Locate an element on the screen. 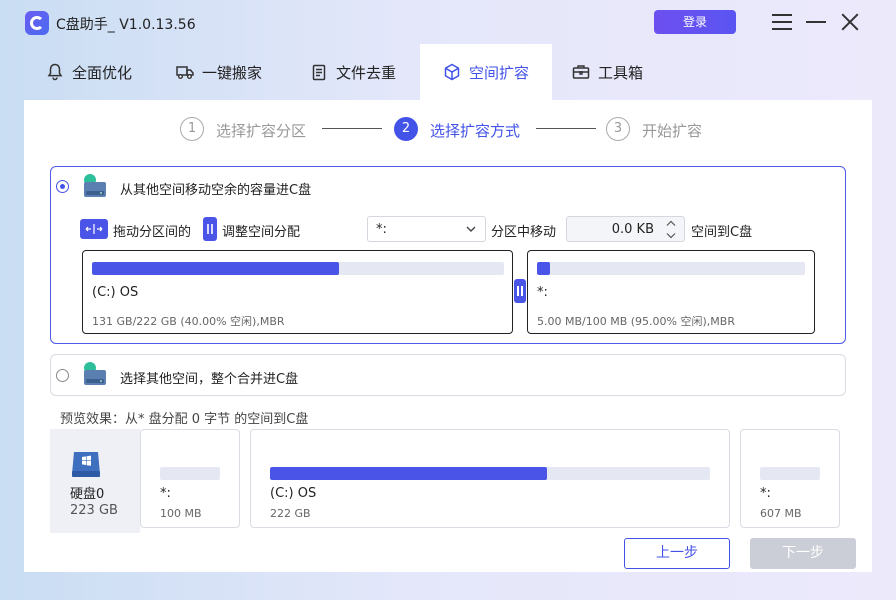  truck-icon is located at coordinates (185, 72).